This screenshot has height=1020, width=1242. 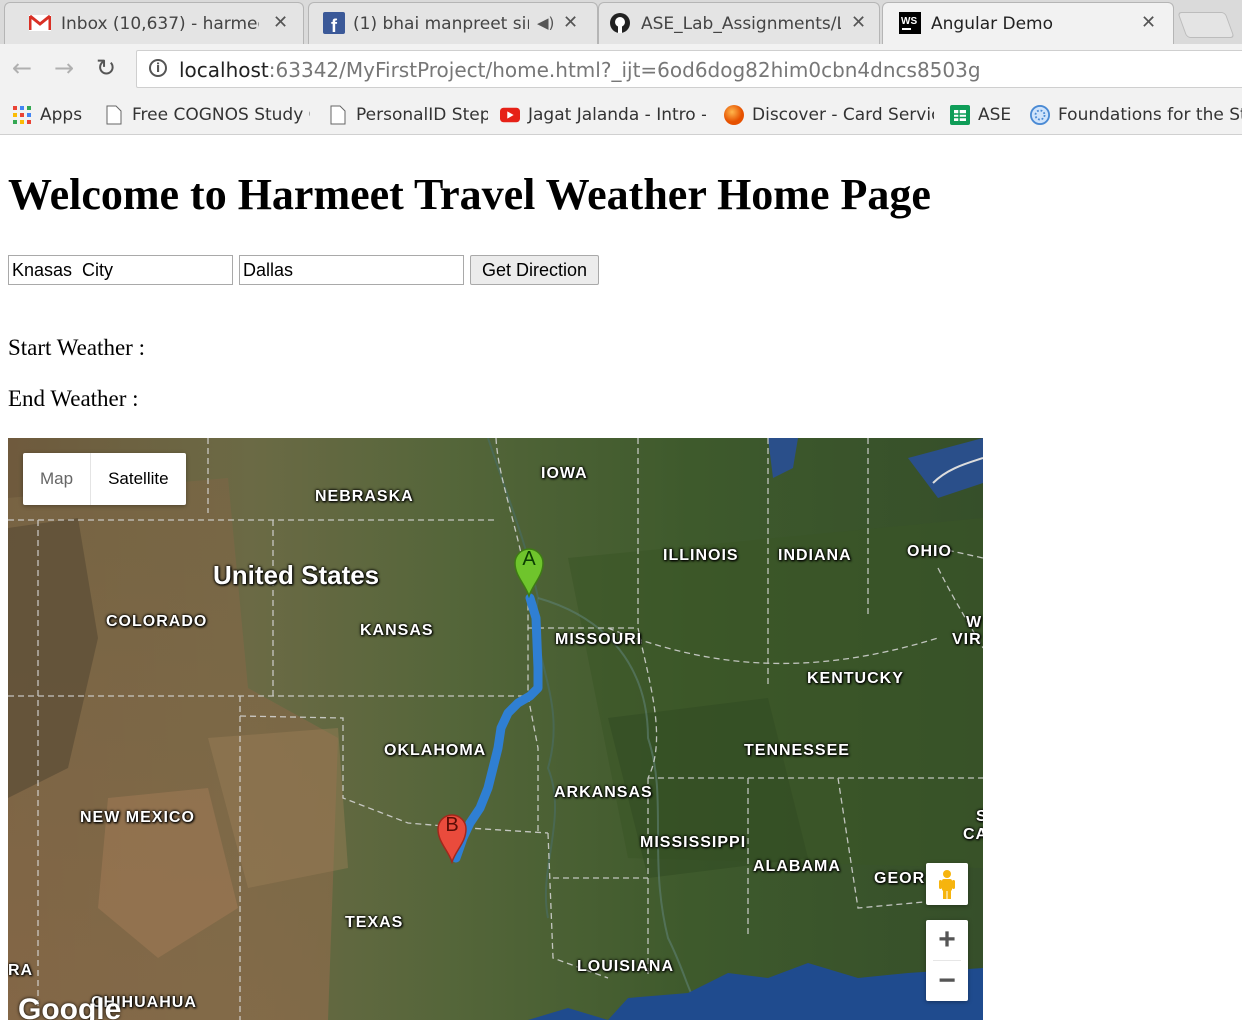 I want to click on bookmark-label: Apps, so click(x=61, y=115).